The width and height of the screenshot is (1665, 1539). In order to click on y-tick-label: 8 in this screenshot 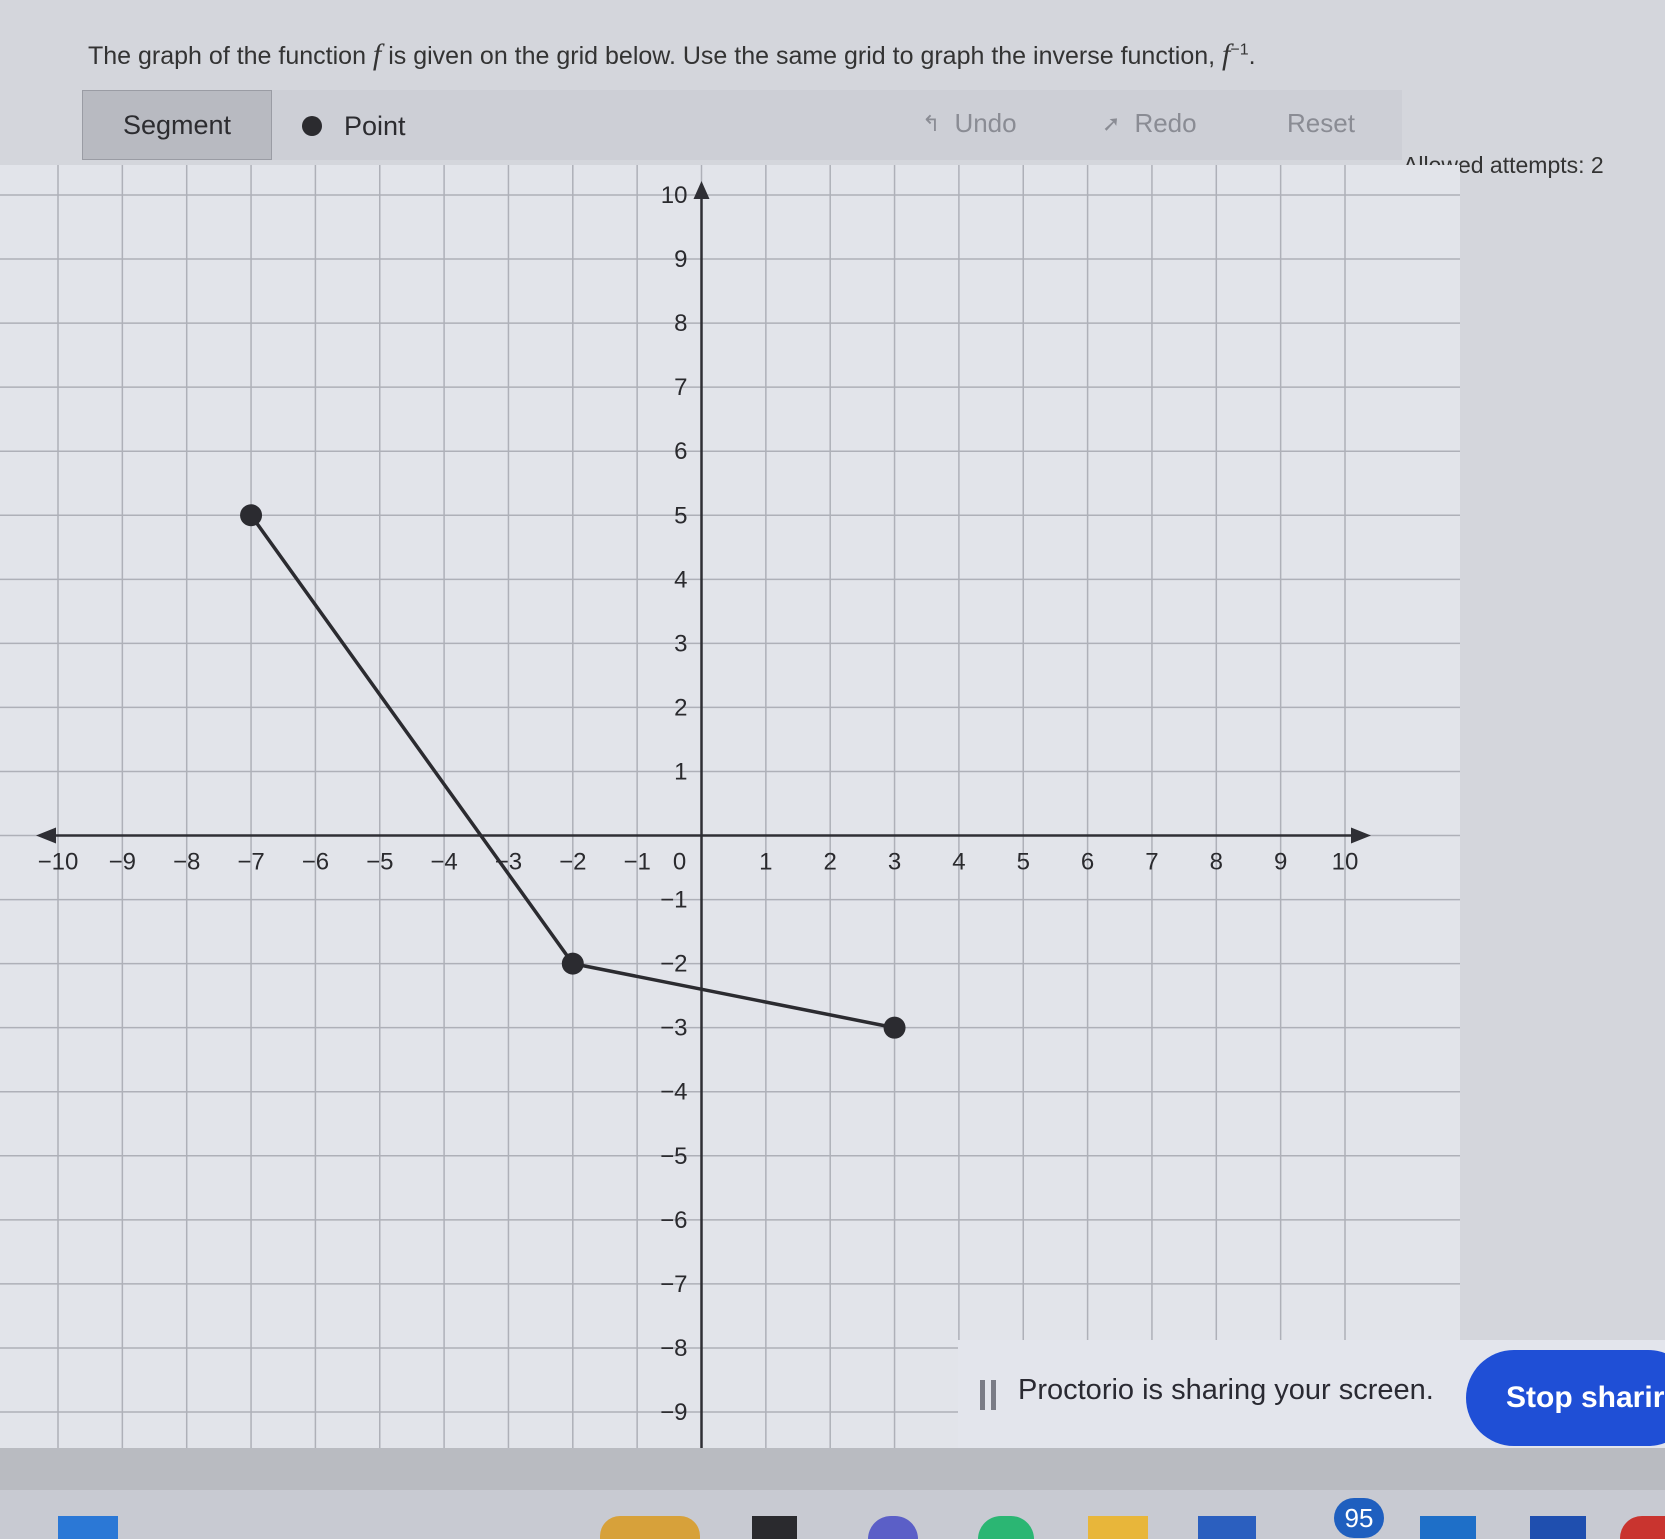, I will do `click(680, 323)`.